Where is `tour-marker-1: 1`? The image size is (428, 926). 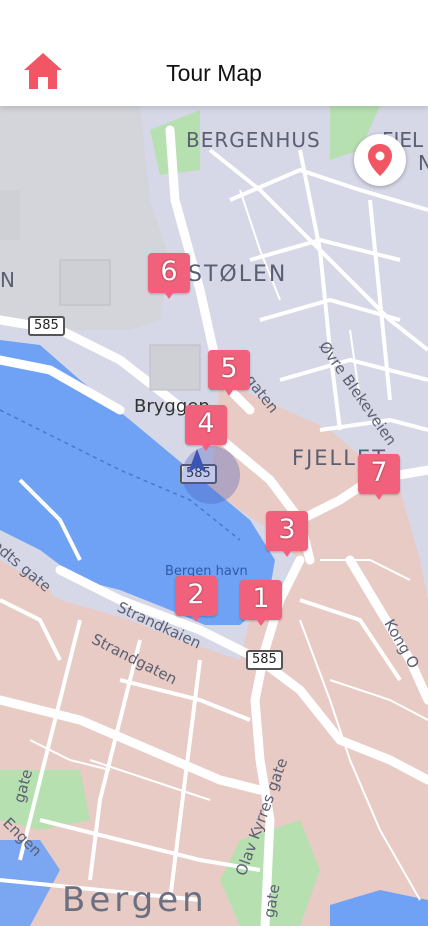 tour-marker-1: 1 is located at coordinates (261, 606).